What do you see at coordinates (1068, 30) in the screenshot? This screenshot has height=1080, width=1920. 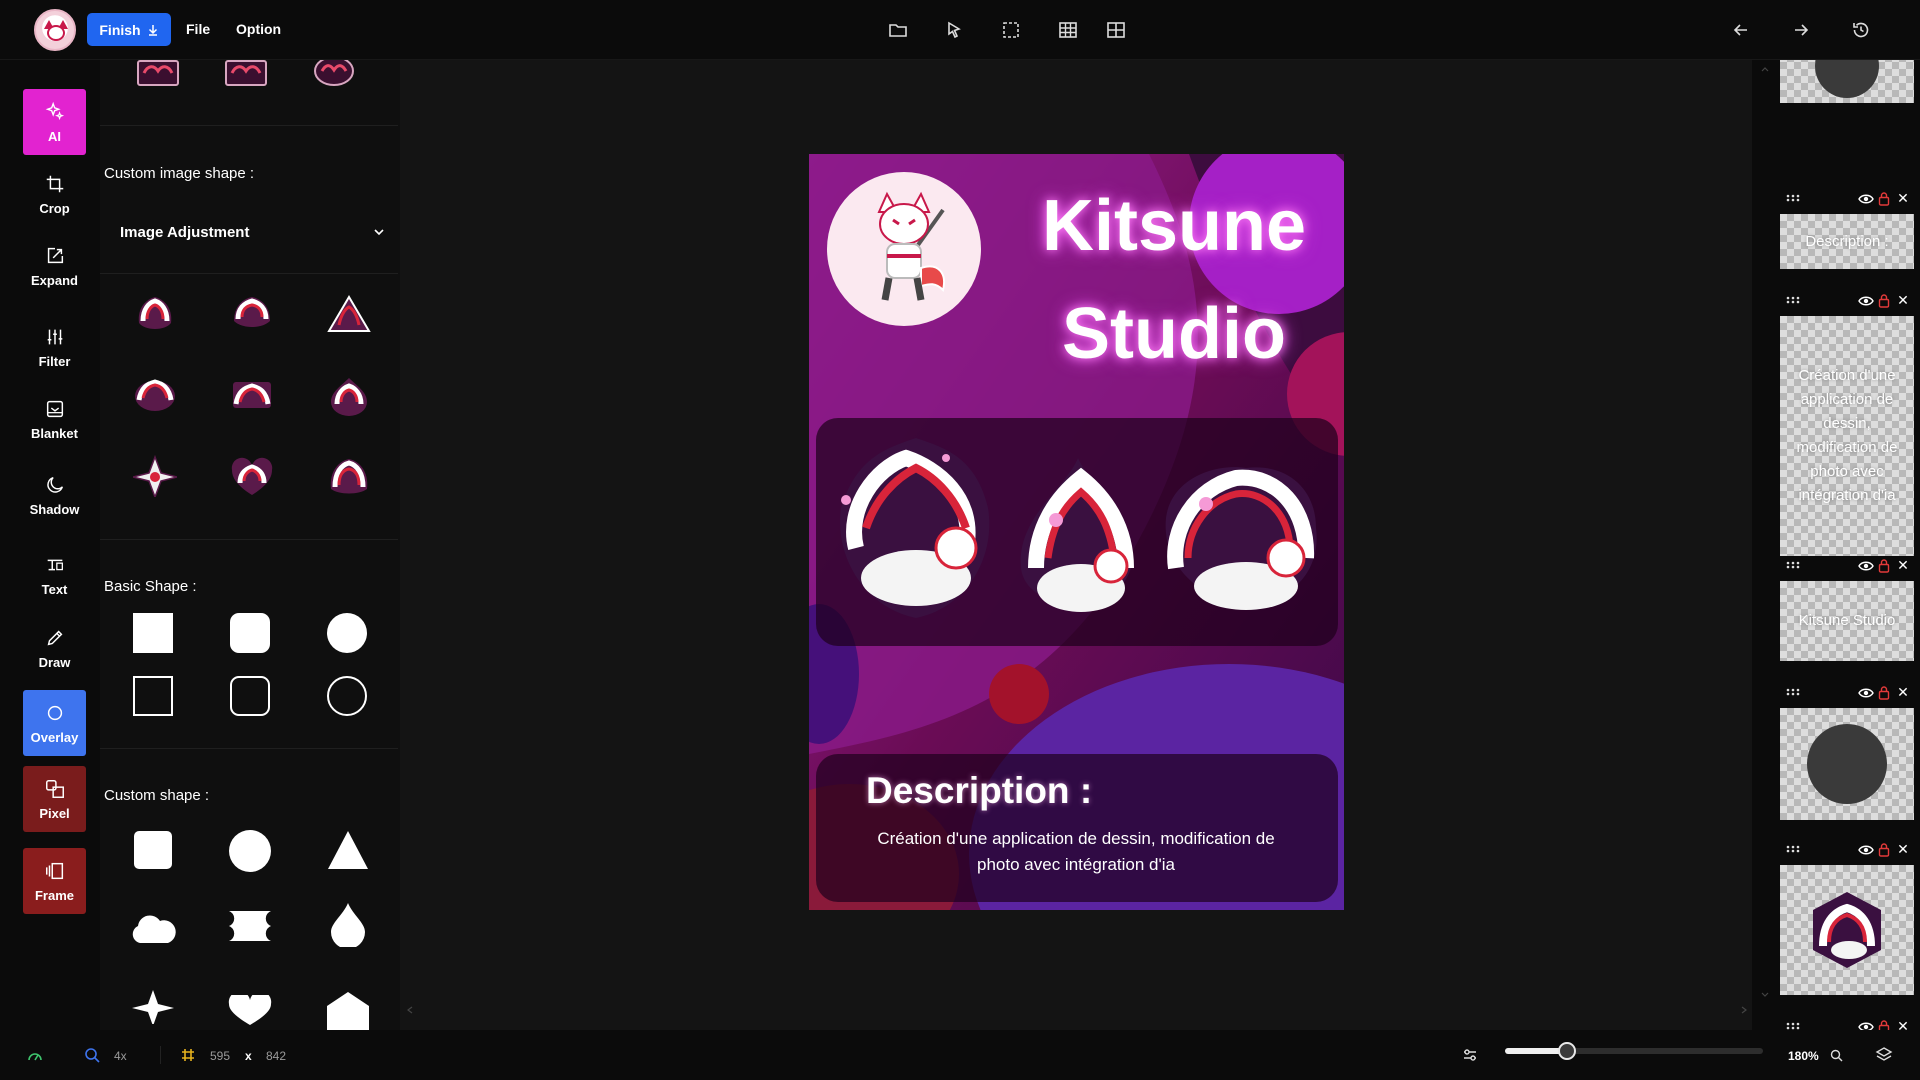 I see `grid-table-icon` at bounding box center [1068, 30].